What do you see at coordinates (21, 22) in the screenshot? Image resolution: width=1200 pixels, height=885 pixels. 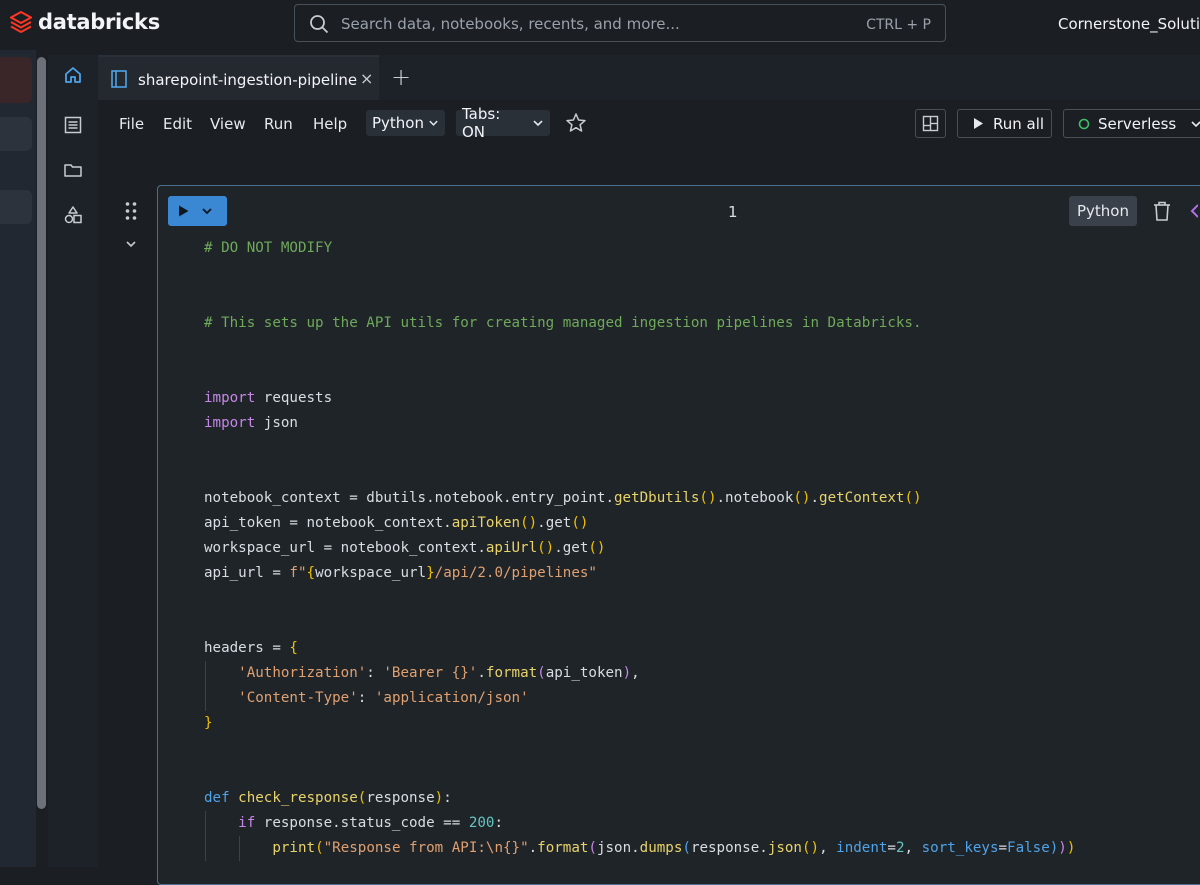 I see `databricks-logo-icon` at bounding box center [21, 22].